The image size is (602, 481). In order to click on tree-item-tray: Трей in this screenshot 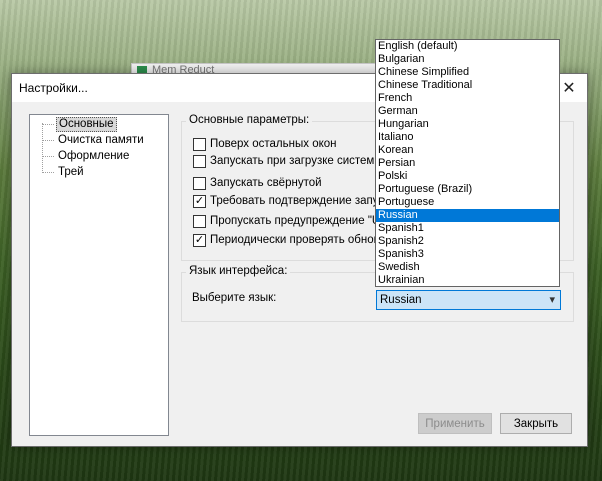, I will do `click(71, 172)`.